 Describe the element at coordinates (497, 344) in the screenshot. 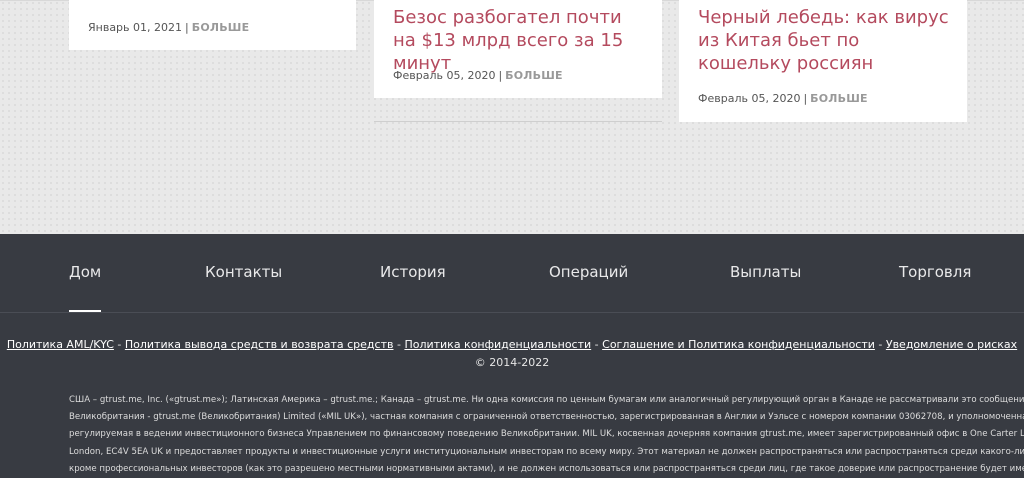

I see `link-privacy-policy: Политика конфиденциальности` at that location.